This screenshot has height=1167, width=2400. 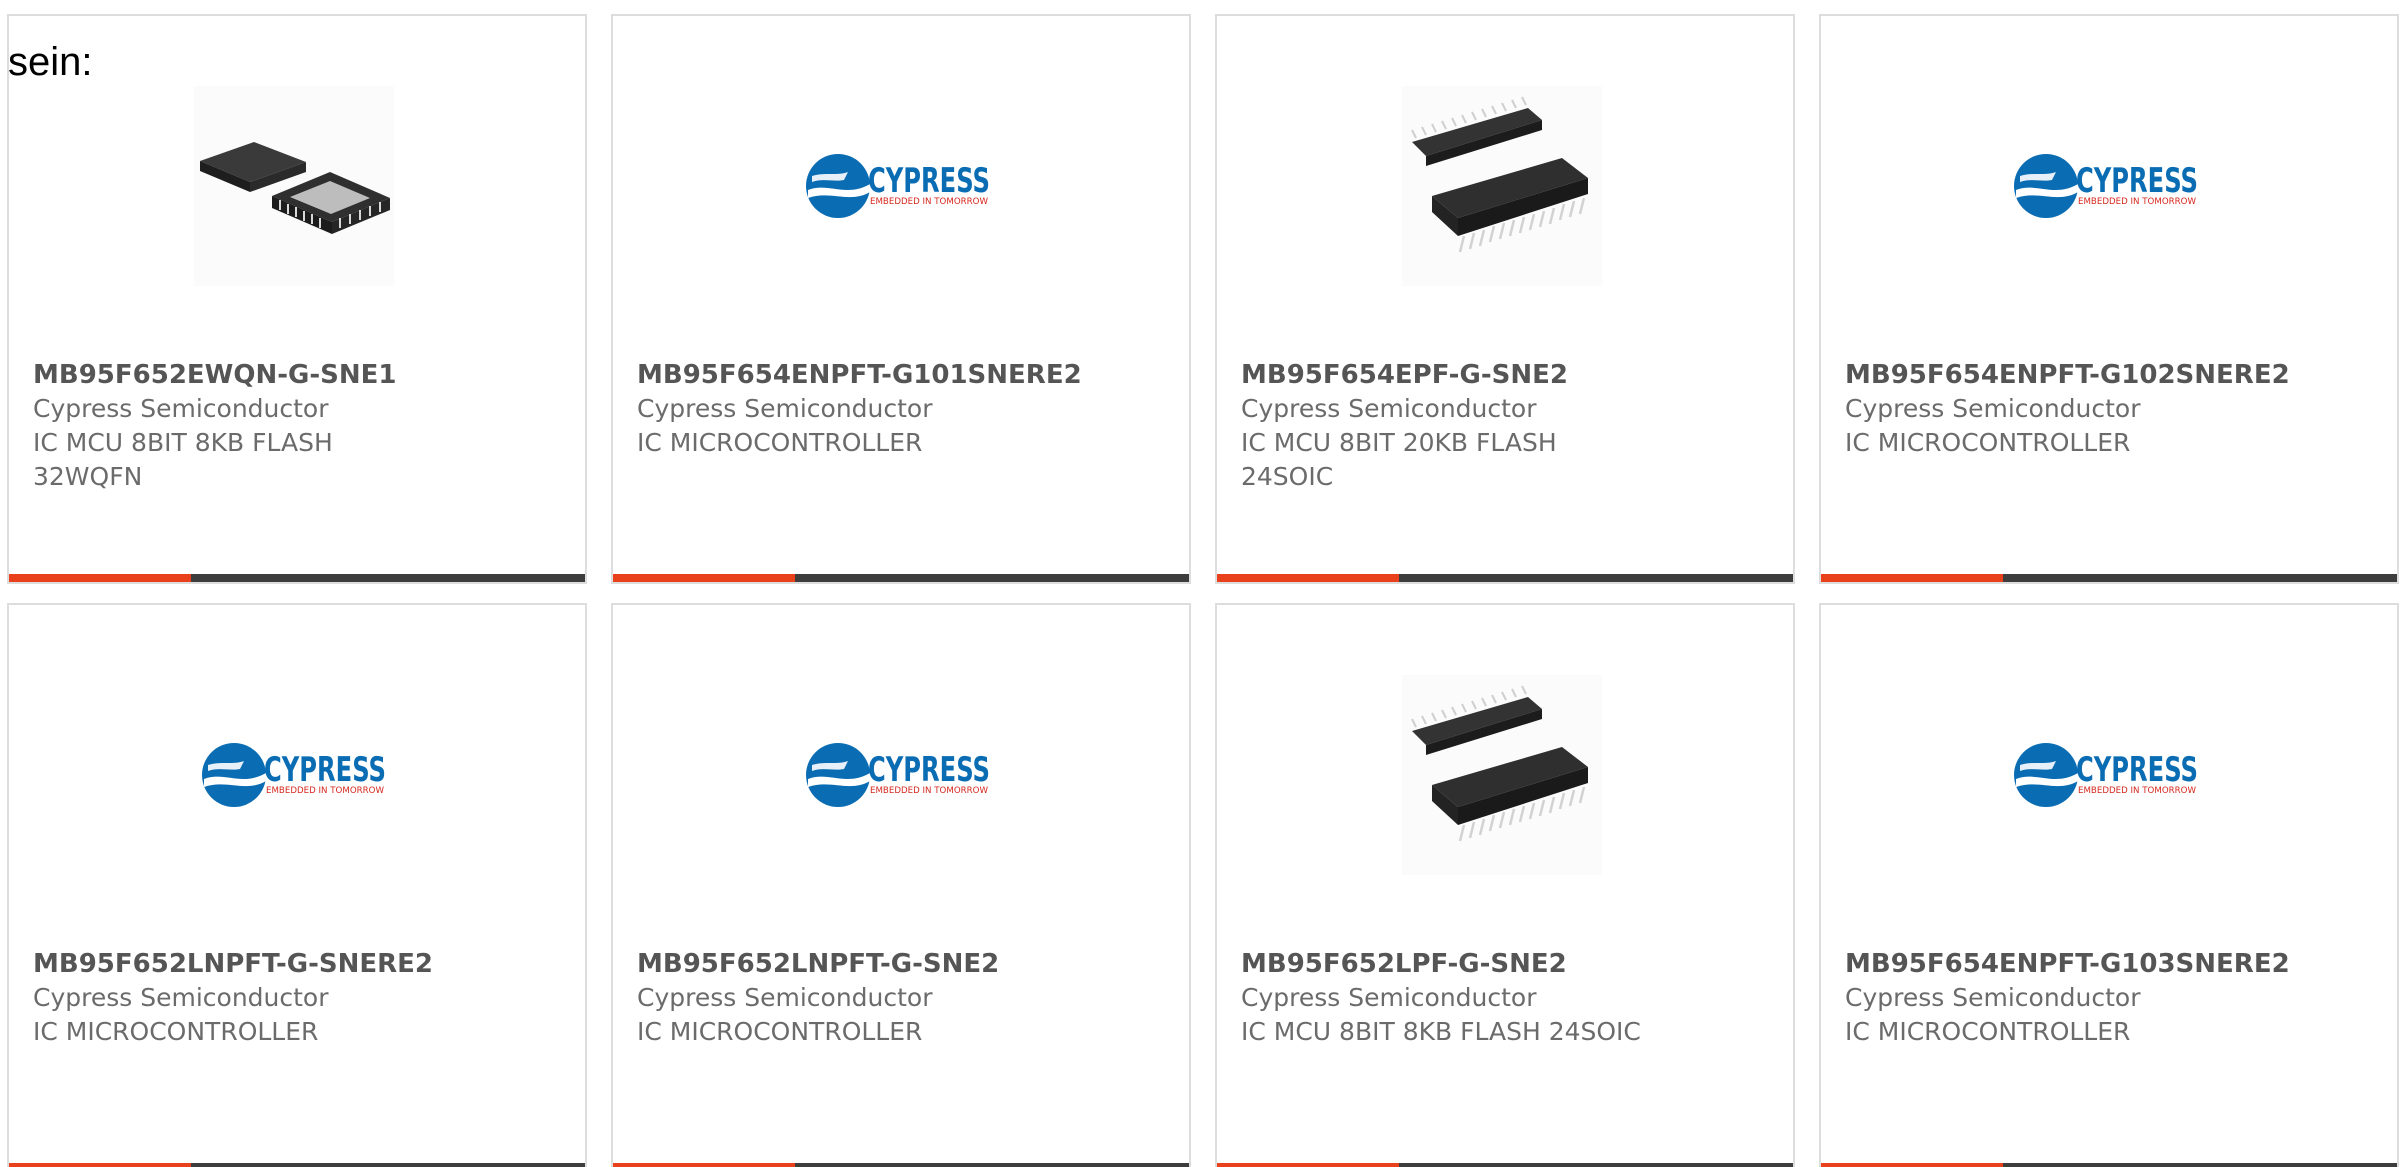 What do you see at coordinates (298, 964) in the screenshot?
I see `part-number-link: MB95F652LNPFT-G-SNERE2` at bounding box center [298, 964].